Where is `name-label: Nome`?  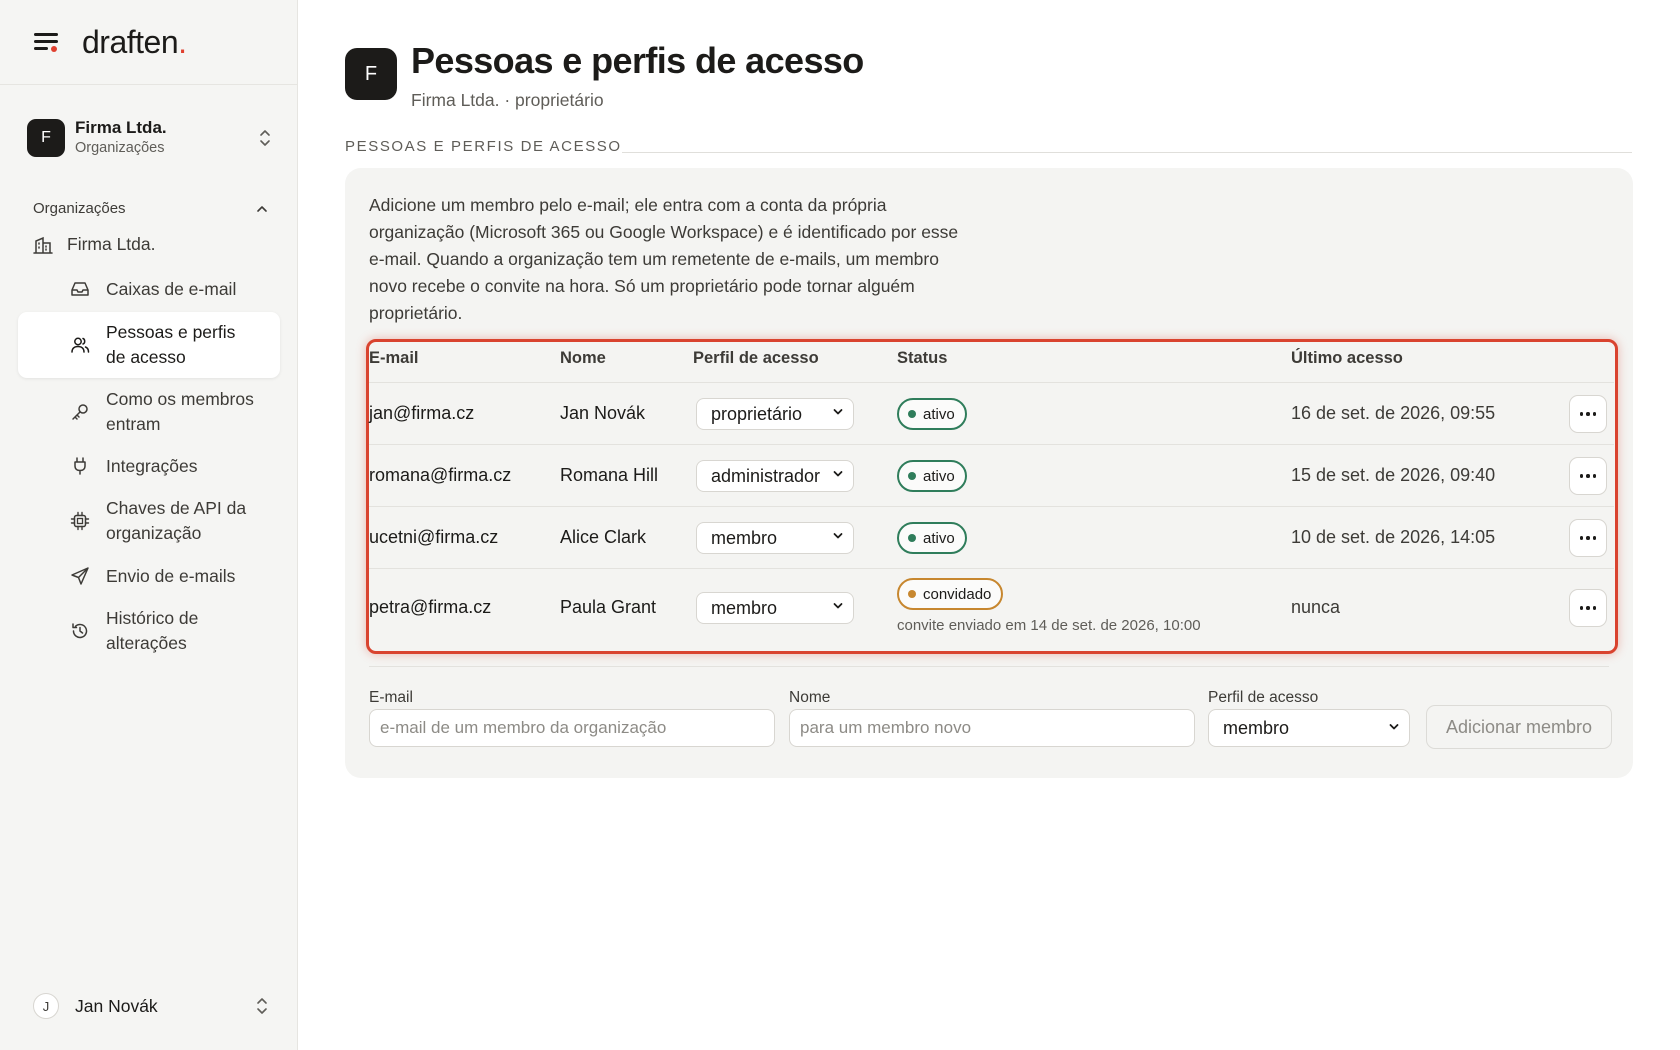 name-label: Nome is located at coordinates (810, 697).